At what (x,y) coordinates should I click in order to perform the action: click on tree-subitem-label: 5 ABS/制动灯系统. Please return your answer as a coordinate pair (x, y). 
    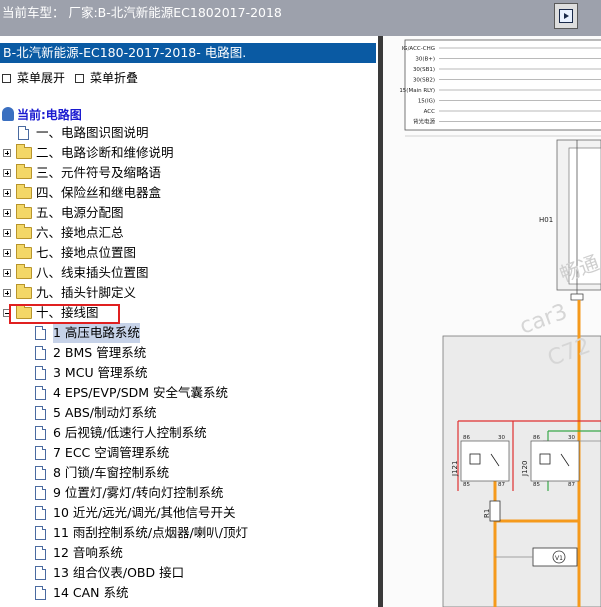
    Looking at the image, I should click on (105, 412).